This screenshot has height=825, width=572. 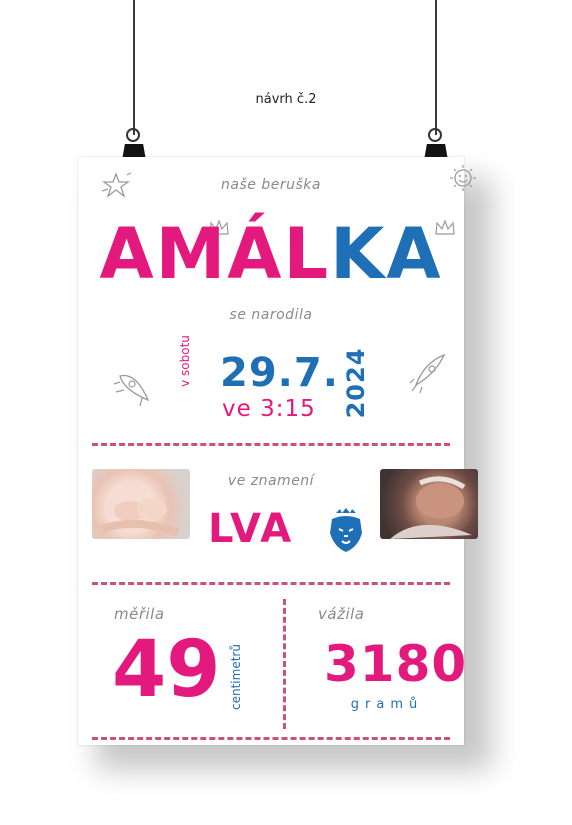 I want to click on zodiac-sign: LVA, so click(x=251, y=529).